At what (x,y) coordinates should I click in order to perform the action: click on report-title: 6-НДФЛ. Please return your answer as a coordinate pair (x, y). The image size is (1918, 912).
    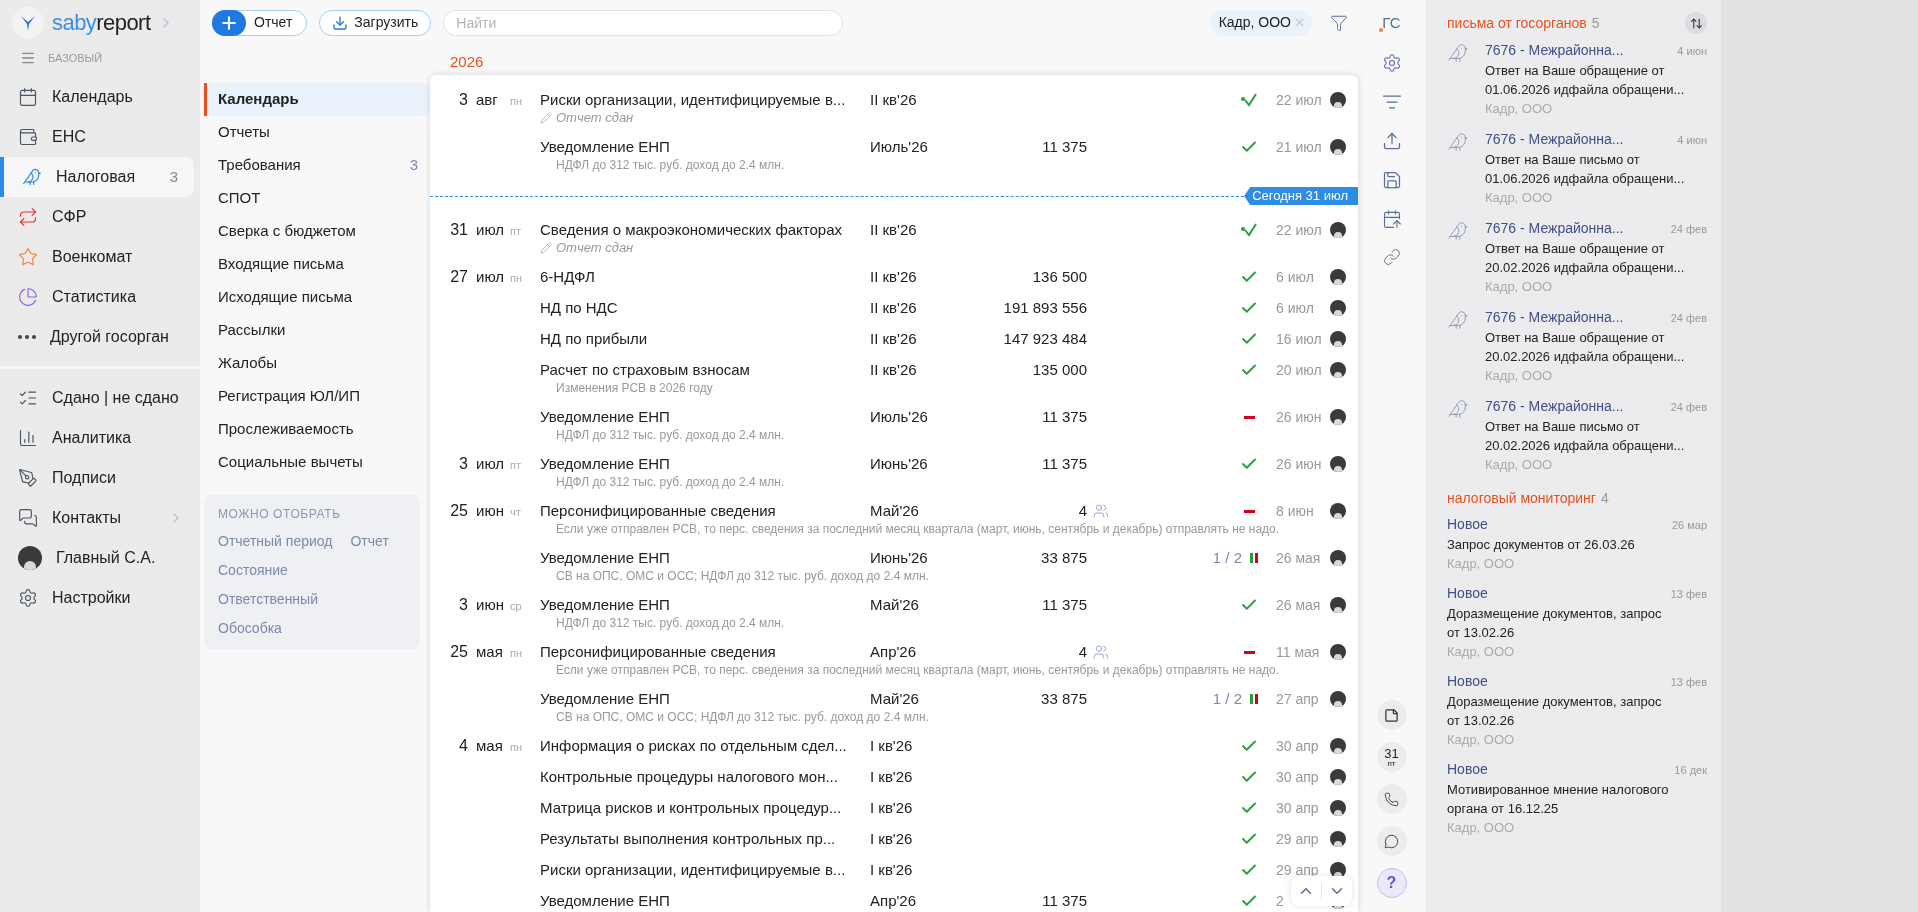
    Looking at the image, I should click on (705, 277).